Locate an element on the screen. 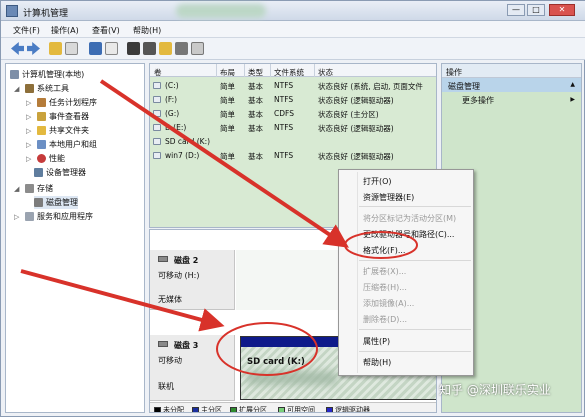  properties-icon is located at coordinates (111, 48).